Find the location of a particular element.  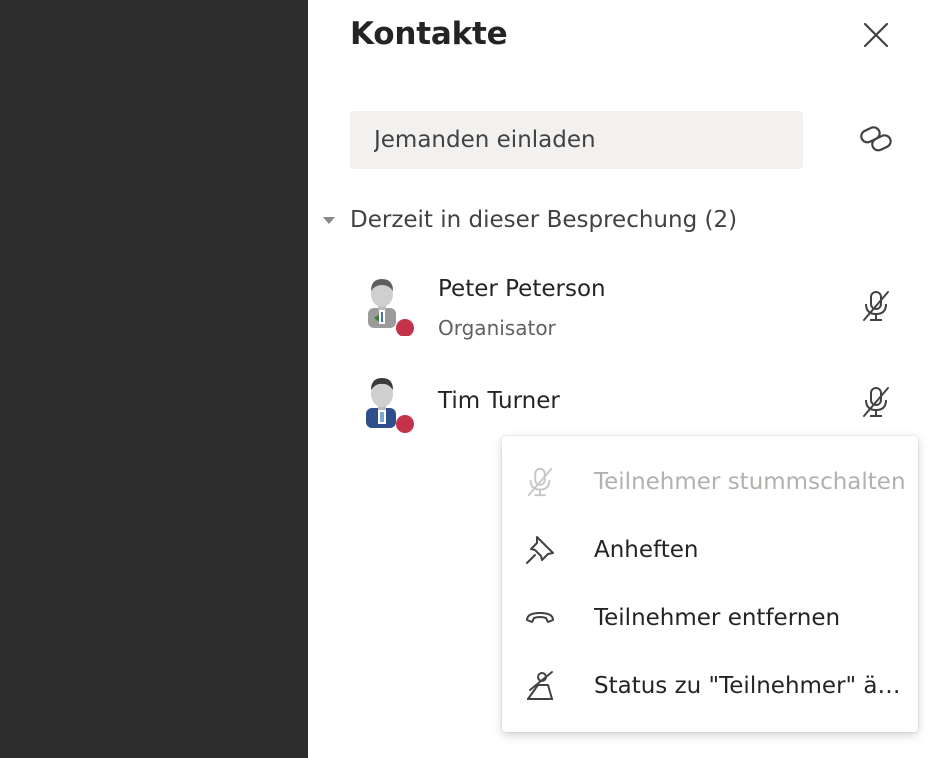

participant-name: Peter Peterson is located at coordinates (522, 289).